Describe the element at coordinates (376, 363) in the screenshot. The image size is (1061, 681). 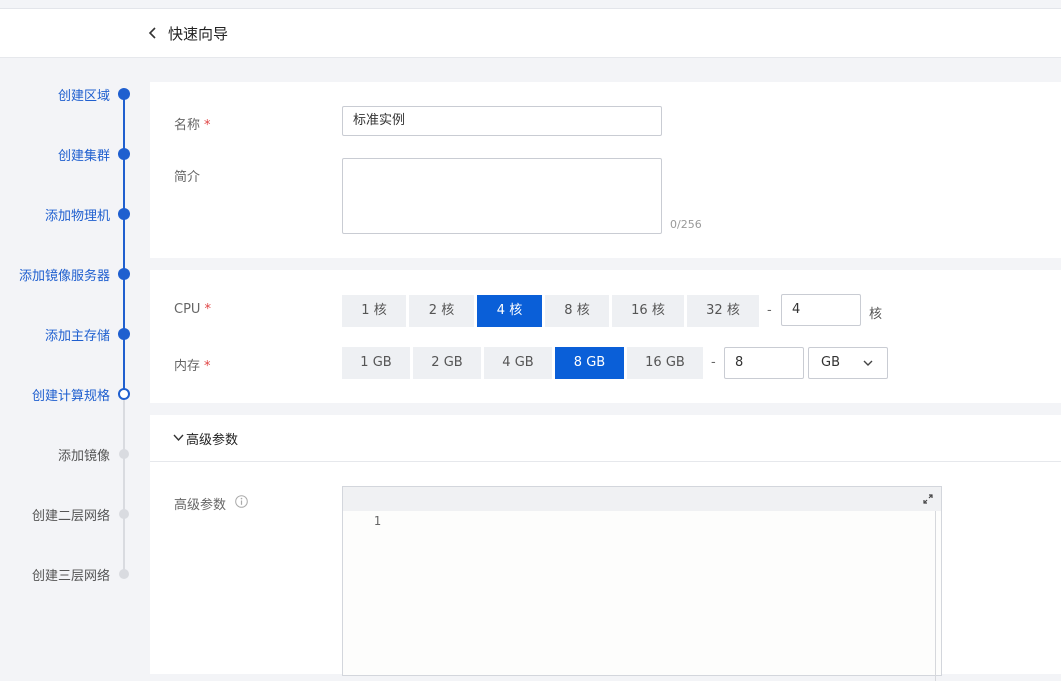
I see `memory-option-1gb: 1 GB` at that location.